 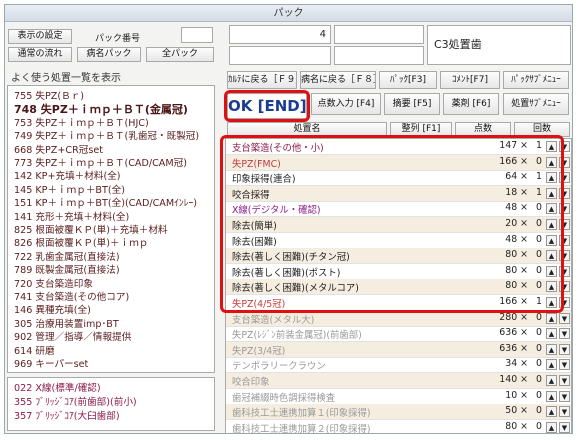 What do you see at coordinates (78, 177) in the screenshot?
I see `list-item-name: KP+充填＋材料(全)` at bounding box center [78, 177].